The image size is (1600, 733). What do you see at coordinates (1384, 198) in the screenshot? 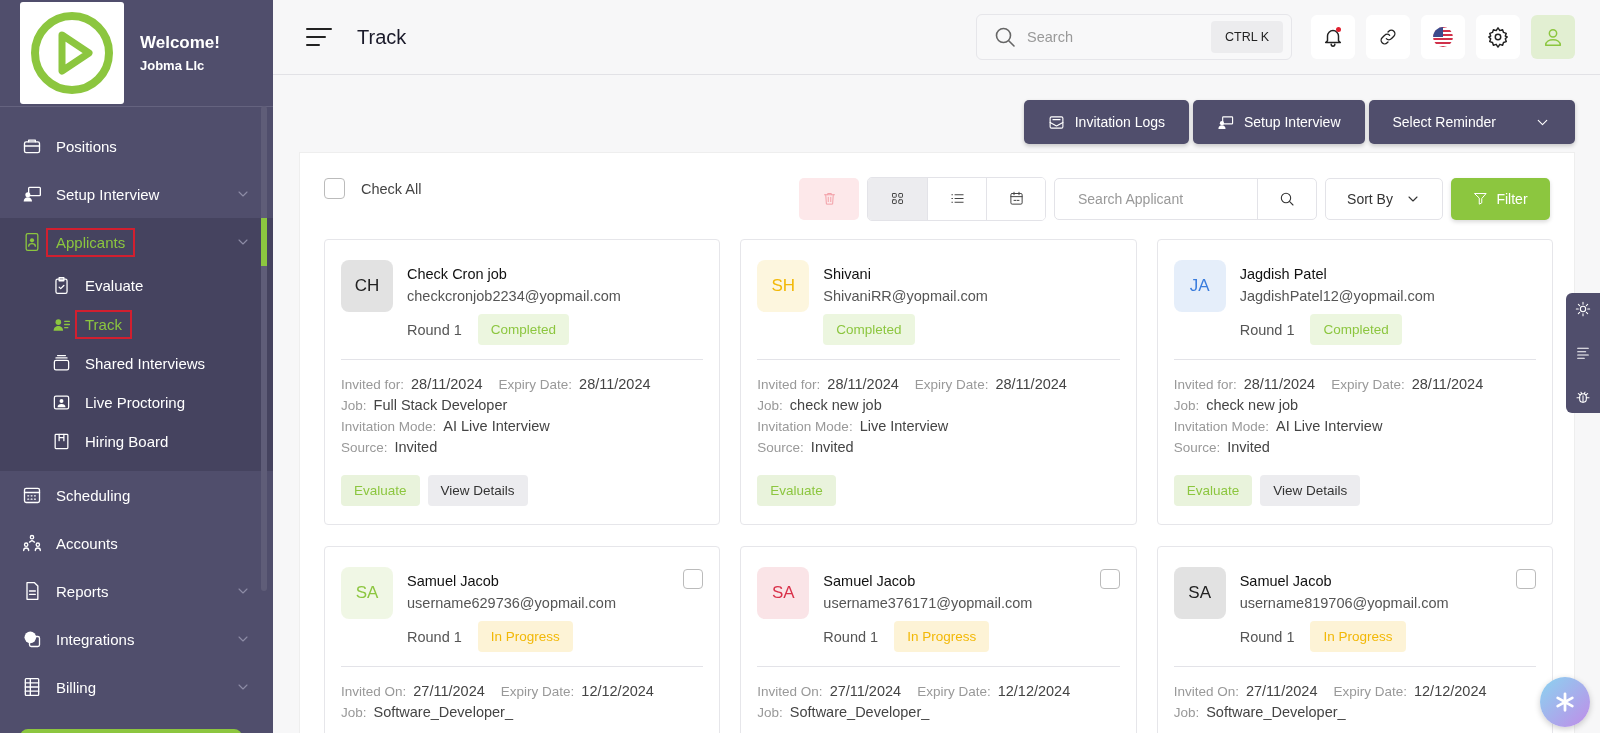
I see `sort-dropdown: Sort By` at bounding box center [1384, 198].